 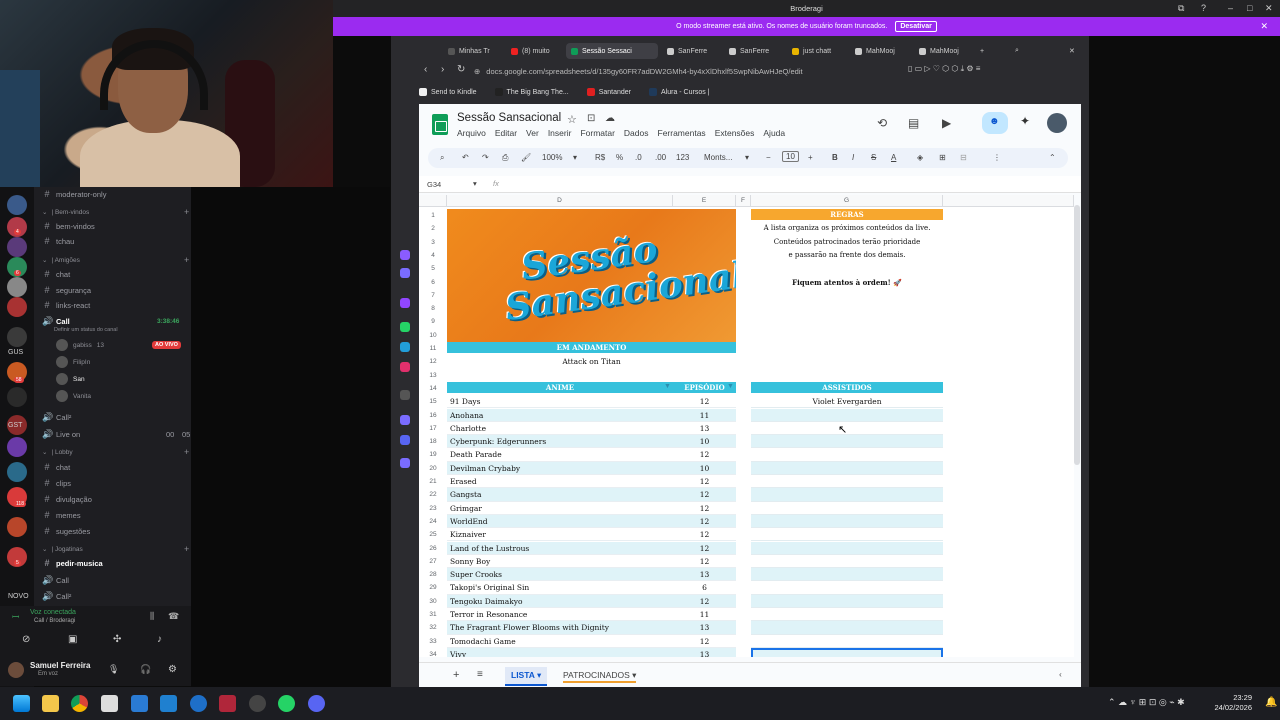 What do you see at coordinates (572, 119) in the screenshot?
I see `star-icon: ☆` at bounding box center [572, 119].